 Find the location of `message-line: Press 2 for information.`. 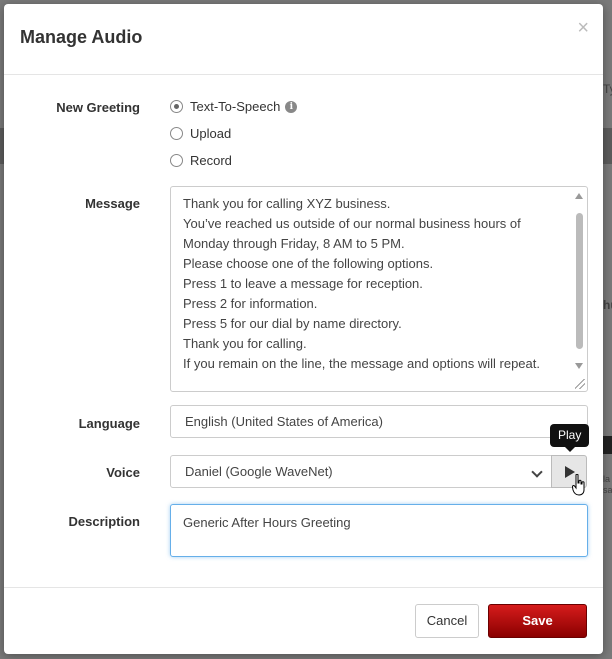

message-line: Press 2 for information. is located at coordinates (250, 303).